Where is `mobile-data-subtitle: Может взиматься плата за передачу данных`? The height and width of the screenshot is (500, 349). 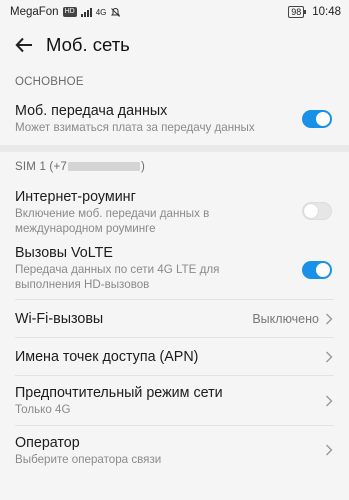
mobile-data-subtitle: Может взиматься плата за передачу данных is located at coordinates (135, 127).